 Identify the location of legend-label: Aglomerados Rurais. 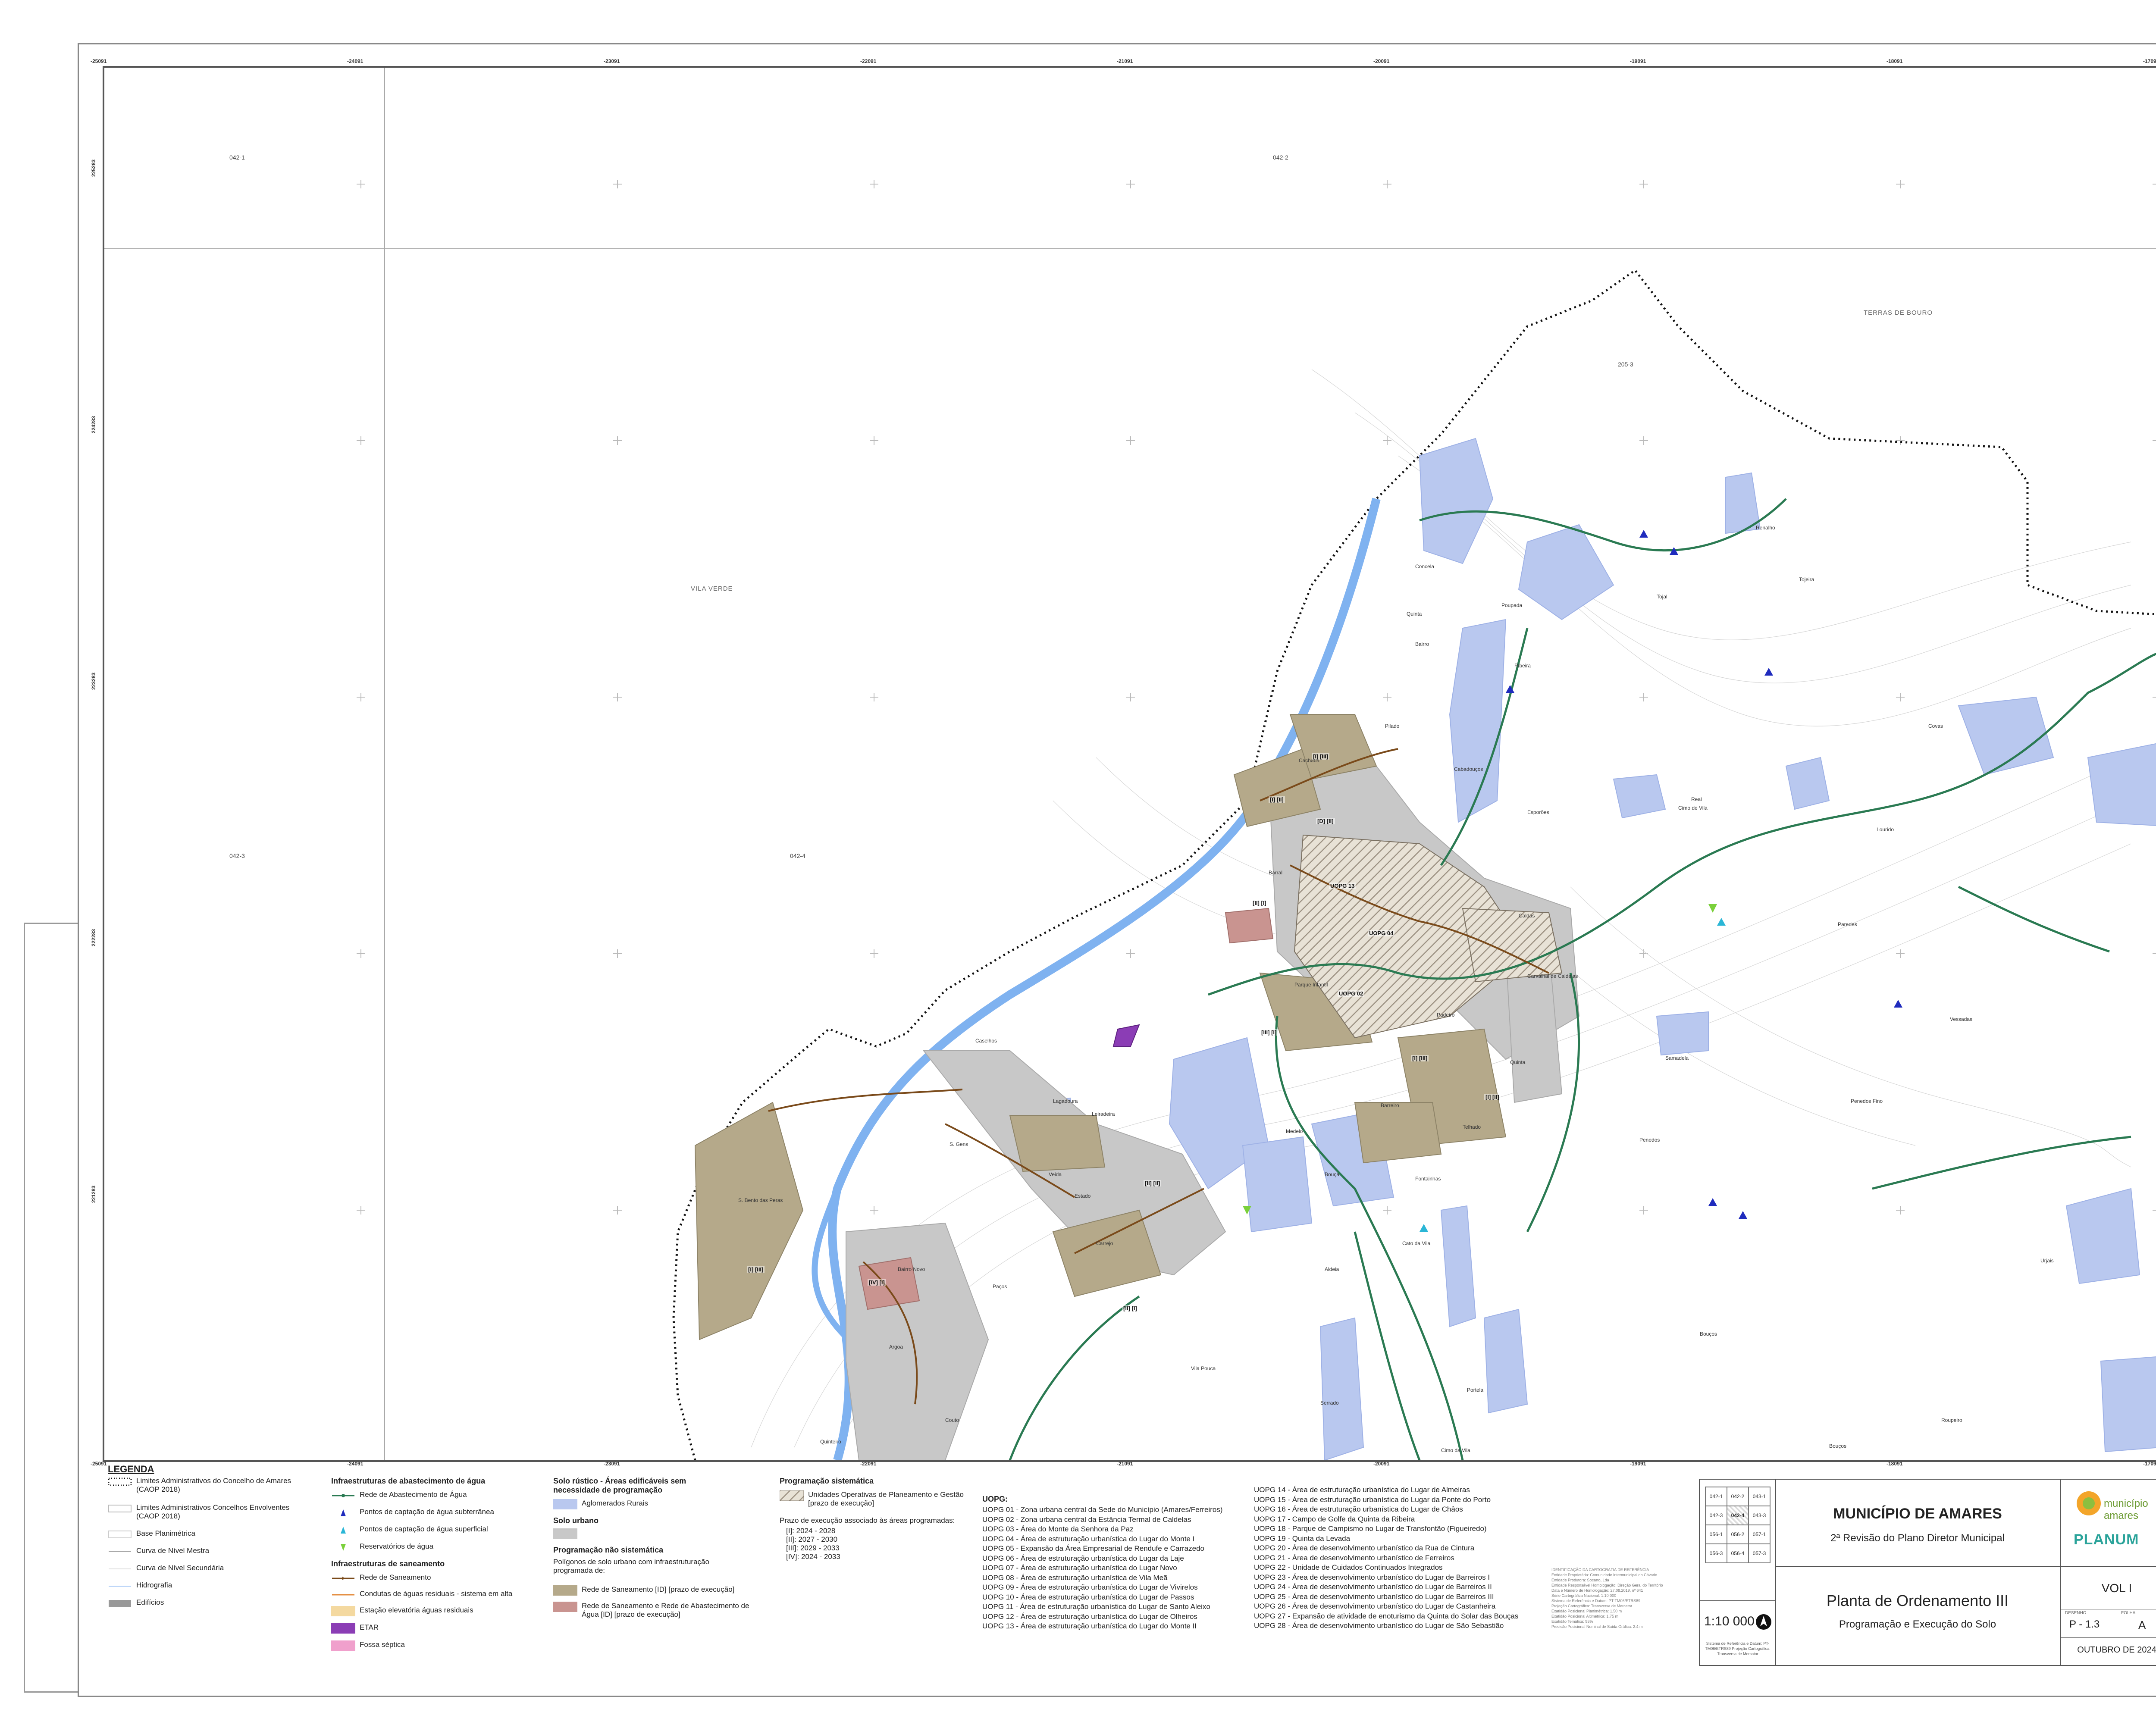
(615, 1503).